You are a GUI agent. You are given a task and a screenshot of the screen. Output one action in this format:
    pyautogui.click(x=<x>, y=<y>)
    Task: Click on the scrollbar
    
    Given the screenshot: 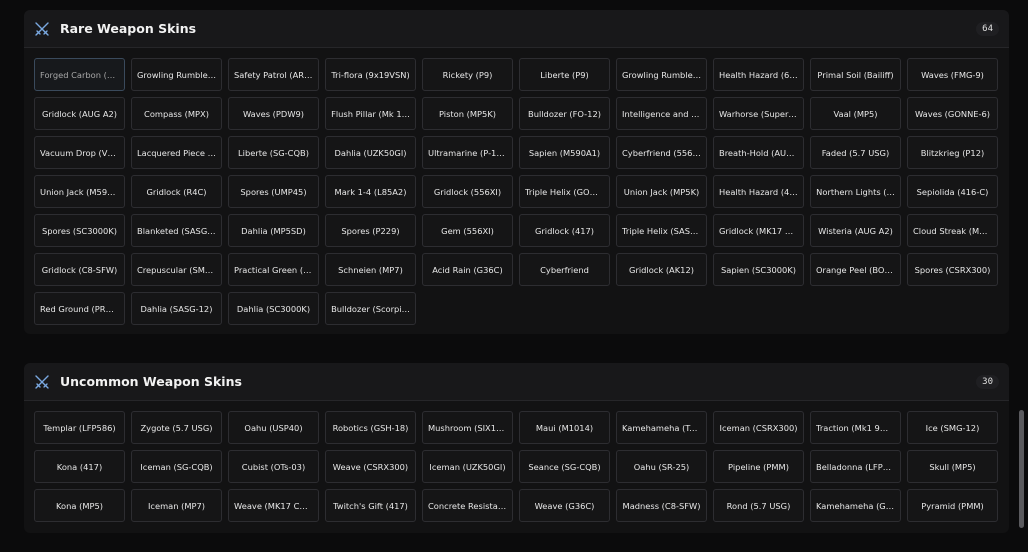 What is the action you would take?
    pyautogui.click(x=1021, y=469)
    